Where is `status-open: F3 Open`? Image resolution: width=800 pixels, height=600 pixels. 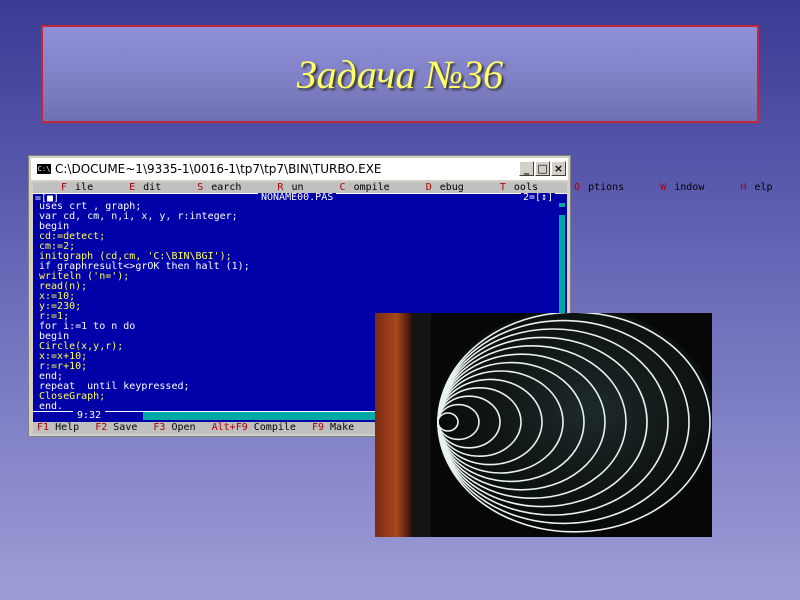 status-open: F3 Open is located at coordinates (174, 427).